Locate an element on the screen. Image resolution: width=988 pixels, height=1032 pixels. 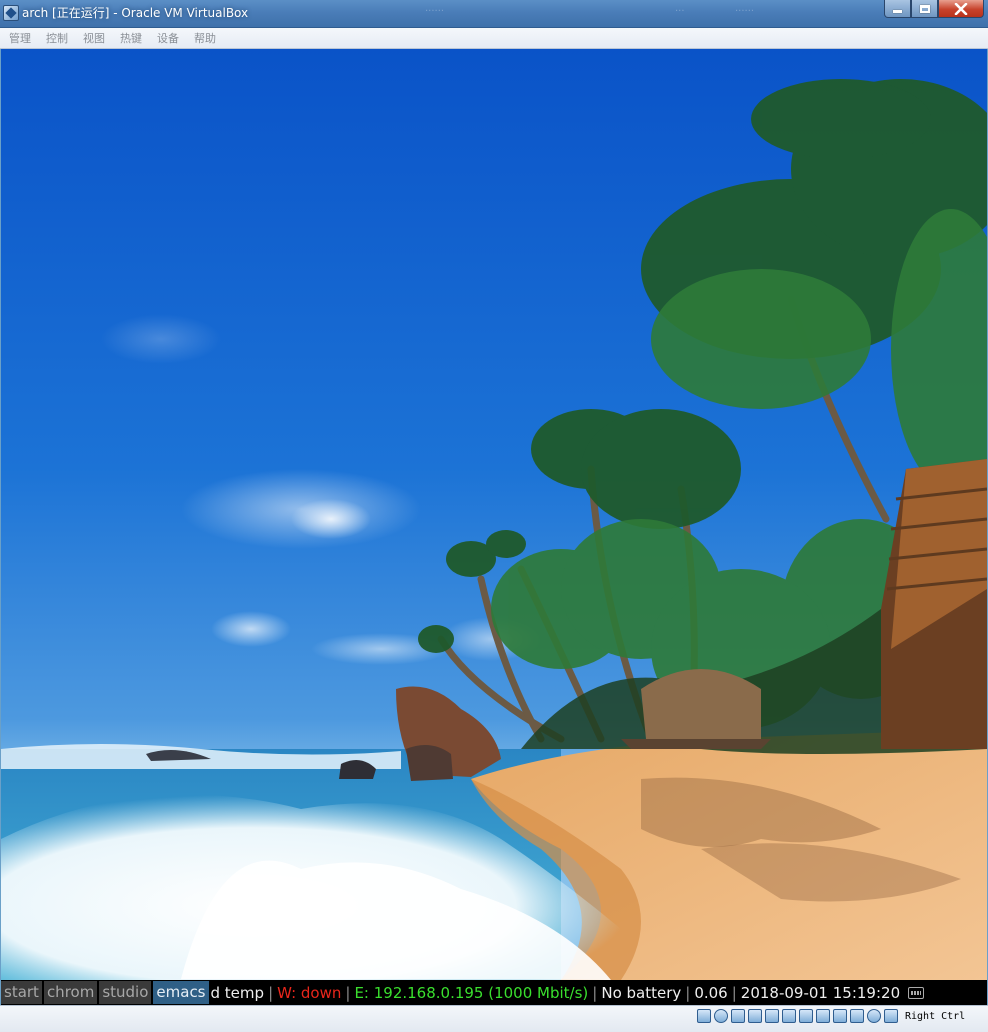
menu-bar: 管理 控制 视图 热键 设备 帮助 is located at coordinates (494, 38).